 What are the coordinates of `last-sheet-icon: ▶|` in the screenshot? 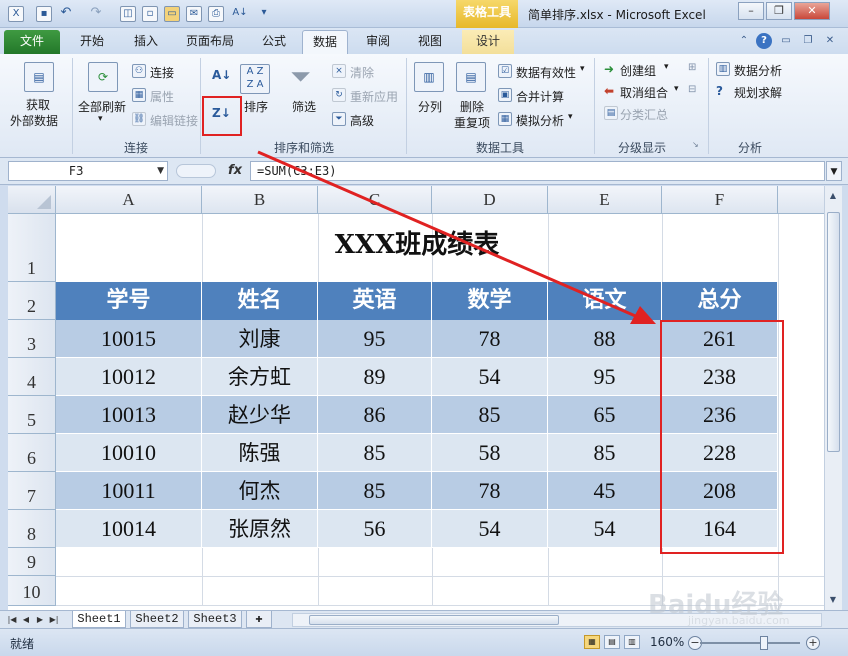 It's located at (54, 620).